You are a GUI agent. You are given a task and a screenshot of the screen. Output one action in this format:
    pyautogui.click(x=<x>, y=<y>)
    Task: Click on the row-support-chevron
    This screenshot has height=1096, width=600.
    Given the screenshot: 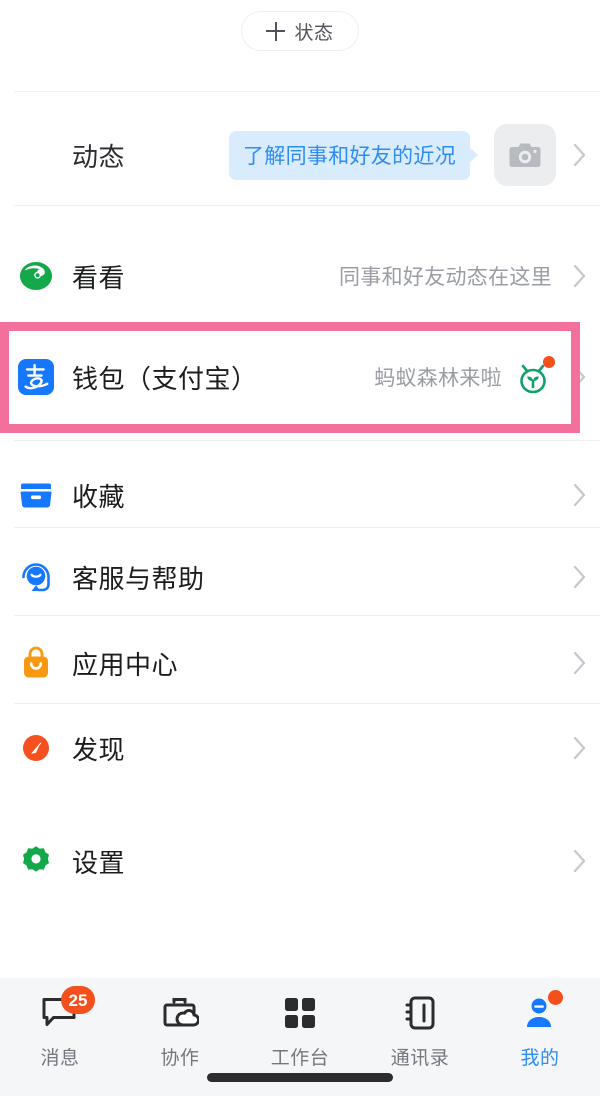 What is the action you would take?
    pyautogui.click(x=580, y=577)
    